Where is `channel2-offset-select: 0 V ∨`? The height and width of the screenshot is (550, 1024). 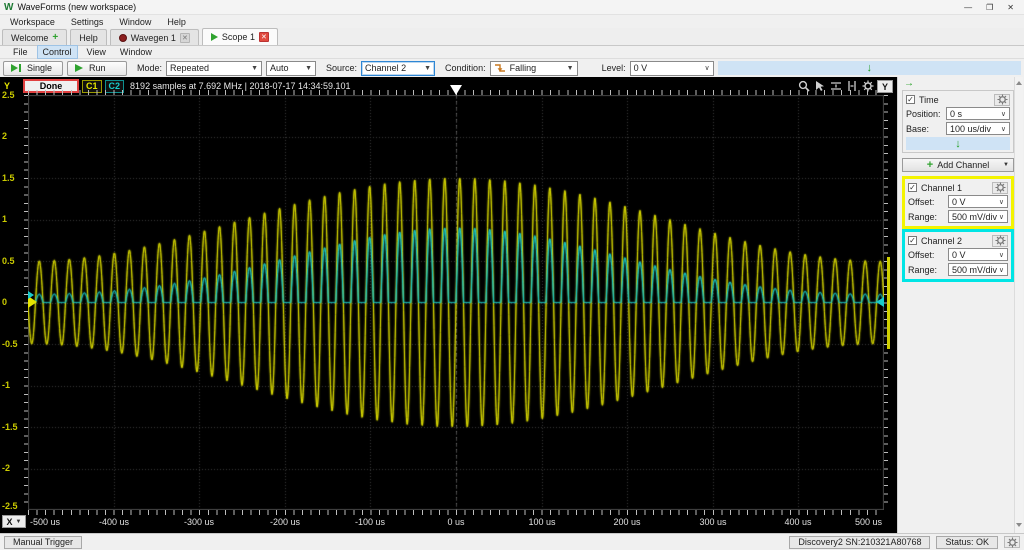 channel2-offset-select: 0 V ∨ is located at coordinates (978, 254).